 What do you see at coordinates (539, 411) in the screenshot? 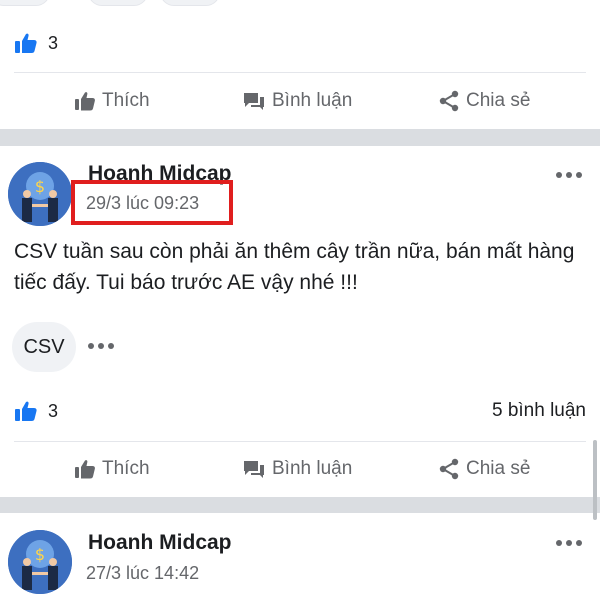
I see `comments-count: 5 bình luận` at bounding box center [539, 411].